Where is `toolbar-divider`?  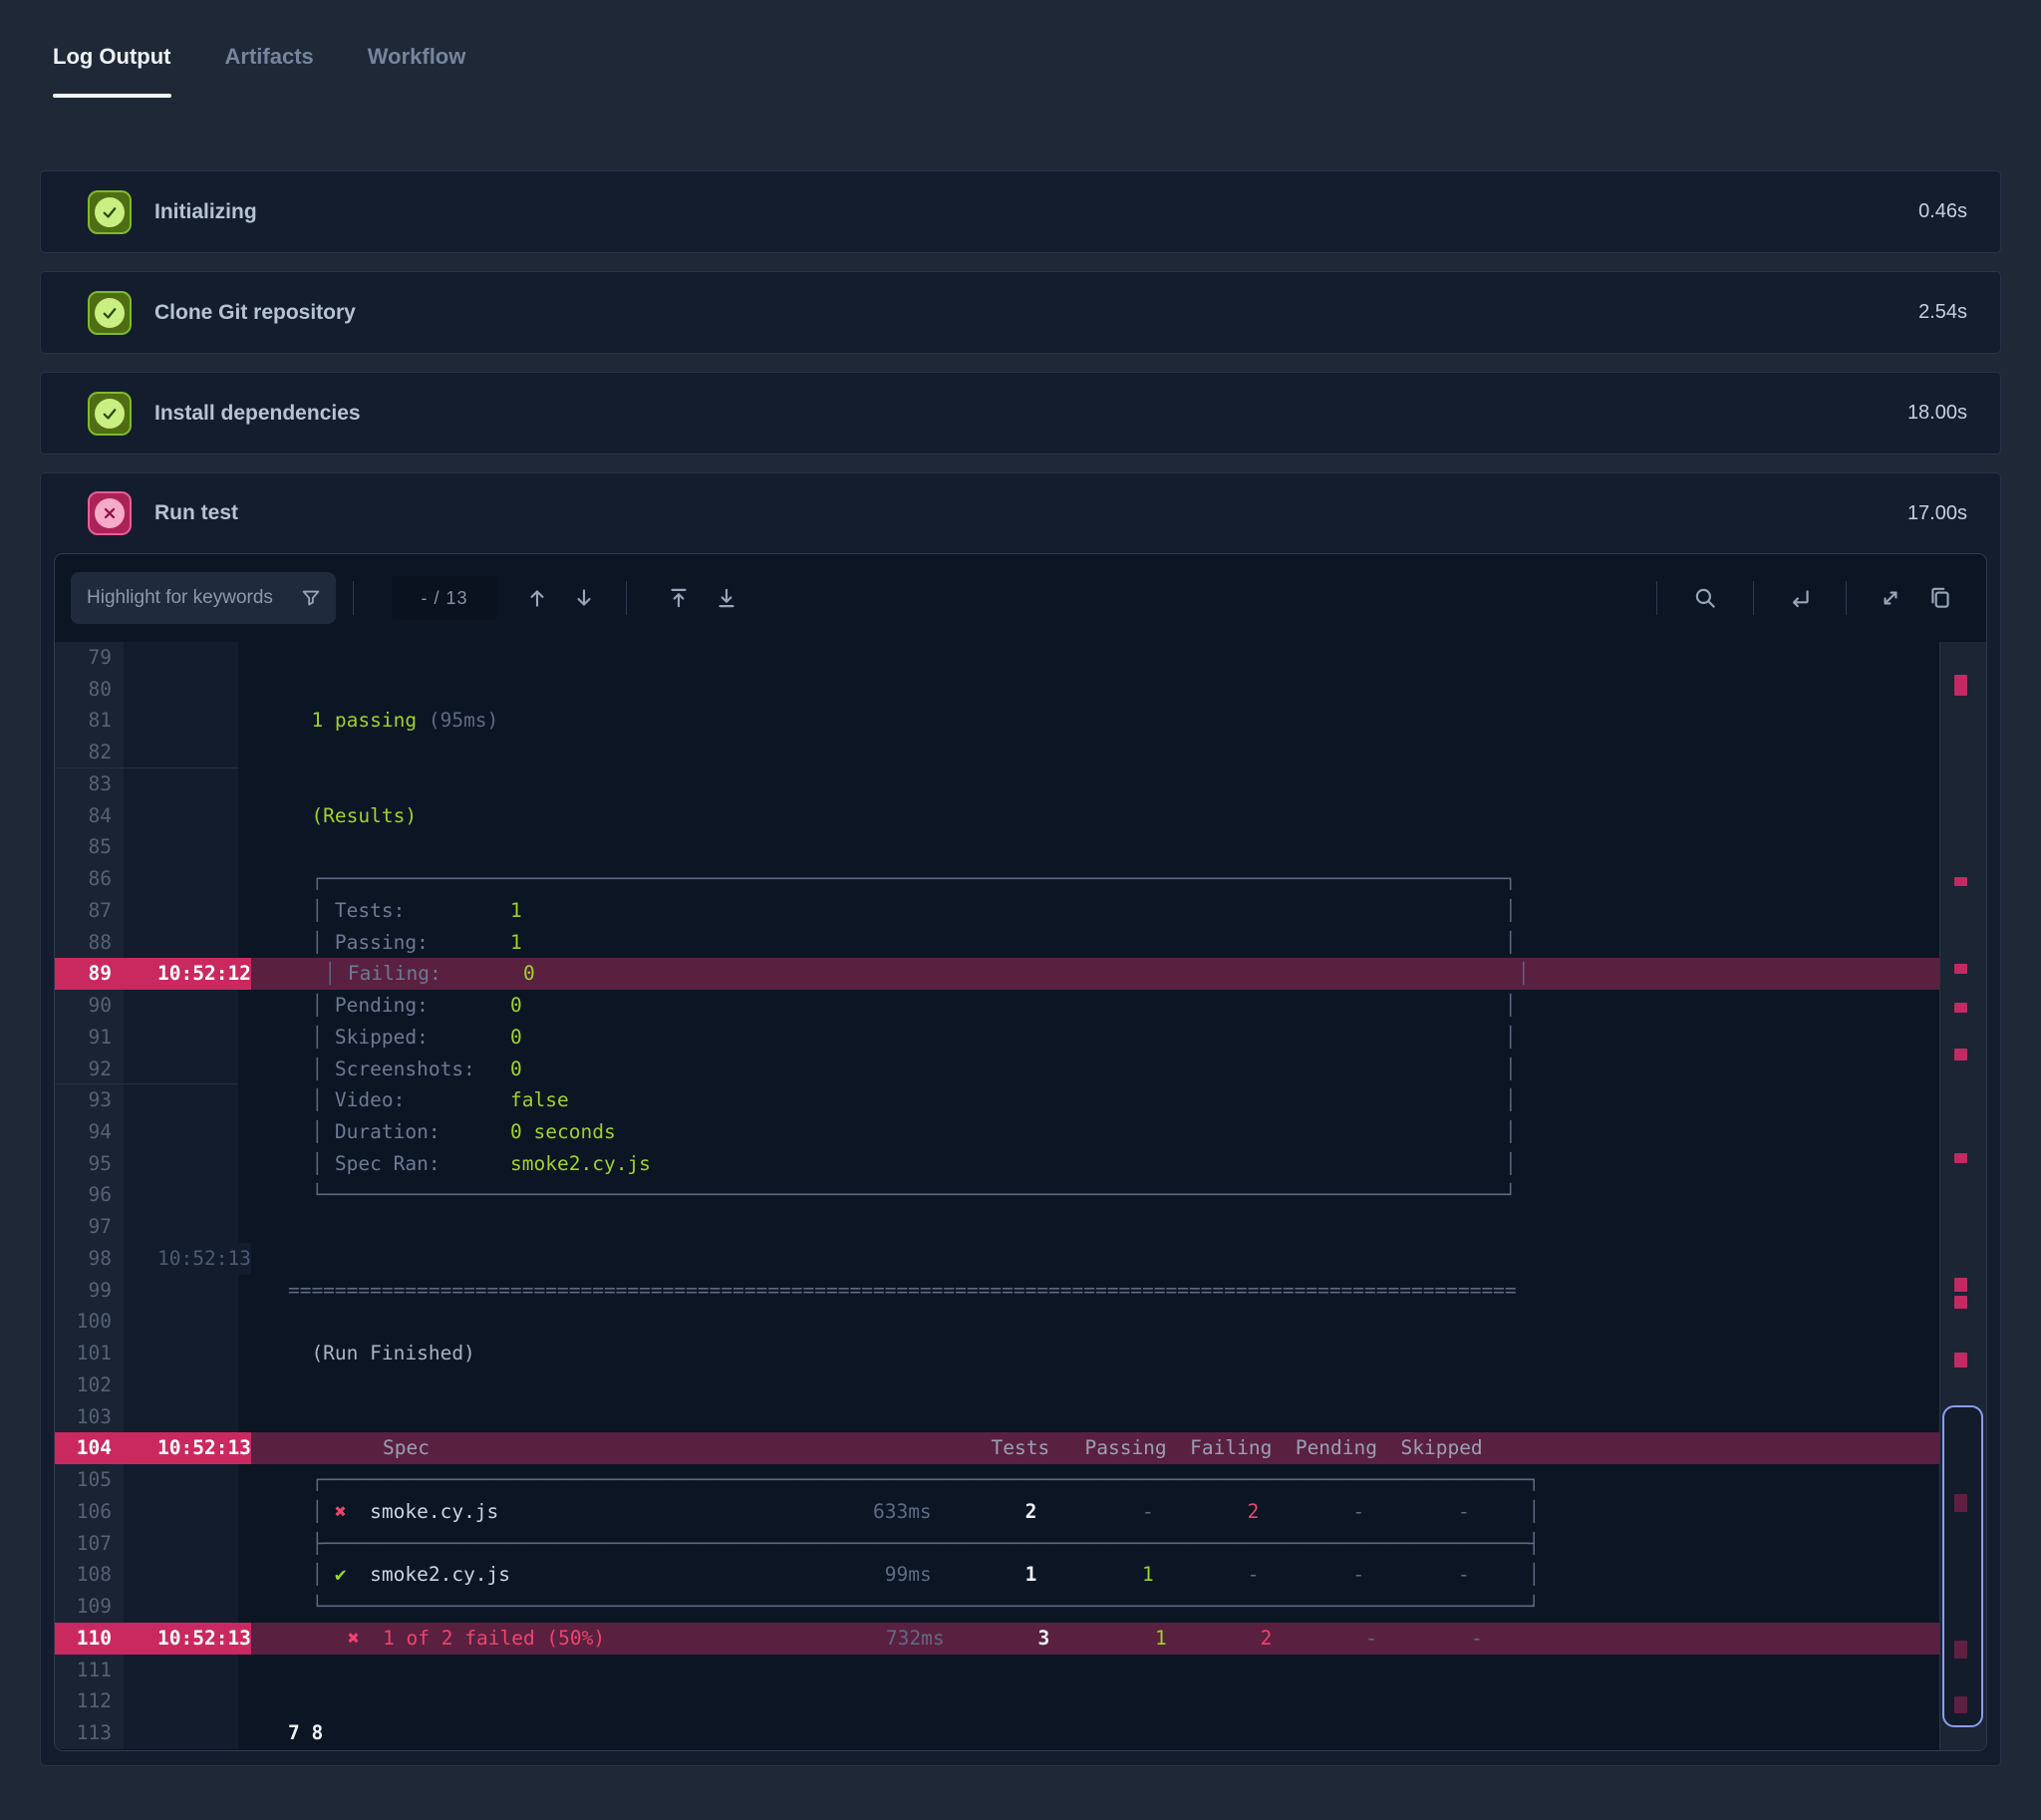
toolbar-divider is located at coordinates (1656, 598).